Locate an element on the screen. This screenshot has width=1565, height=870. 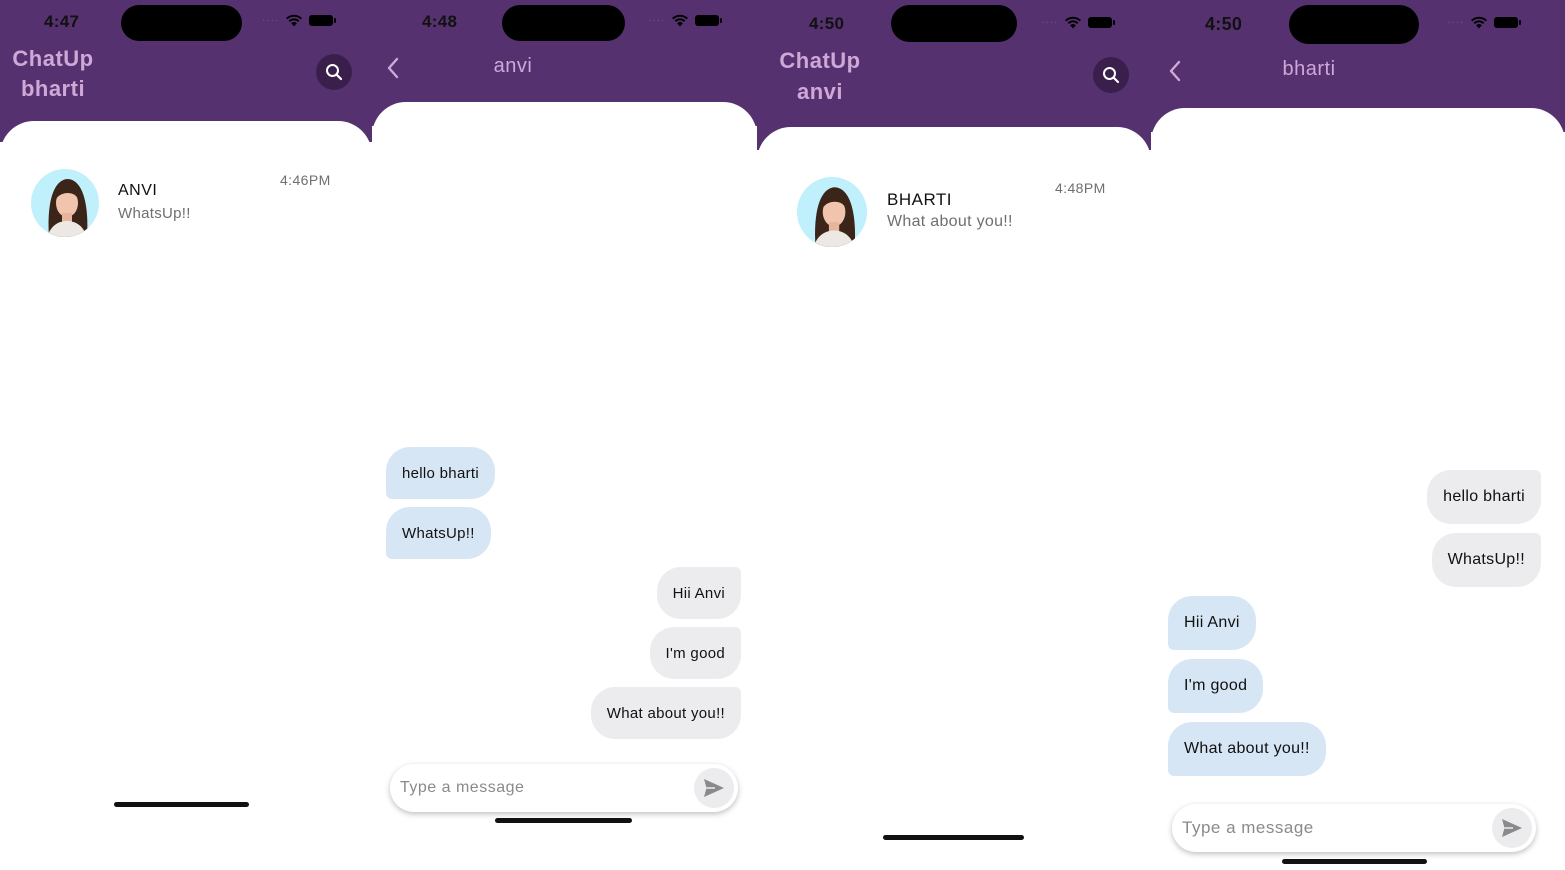
message-bubble-received: I'm good is located at coordinates (1216, 686).